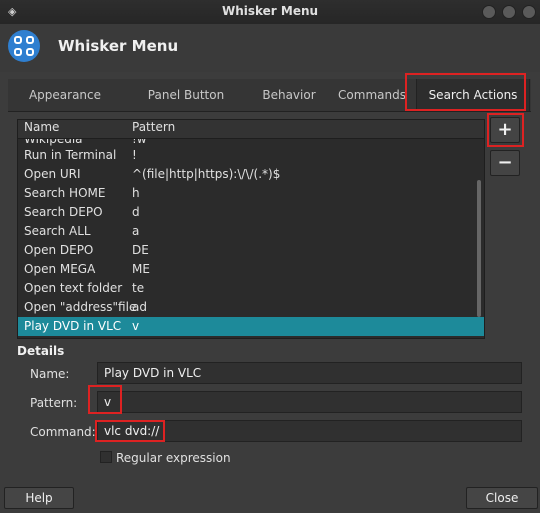 The height and width of the screenshot is (513, 540). What do you see at coordinates (473, 95) in the screenshot?
I see `tab-search-actions: Search Actions` at bounding box center [473, 95].